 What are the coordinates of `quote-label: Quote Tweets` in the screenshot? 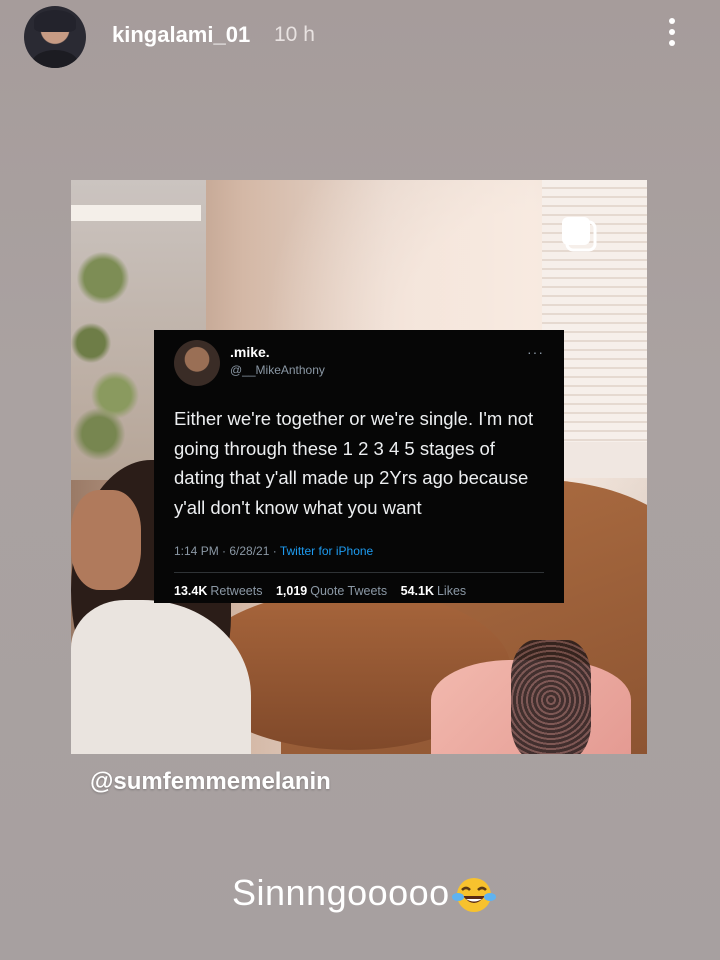 It's located at (349, 591).